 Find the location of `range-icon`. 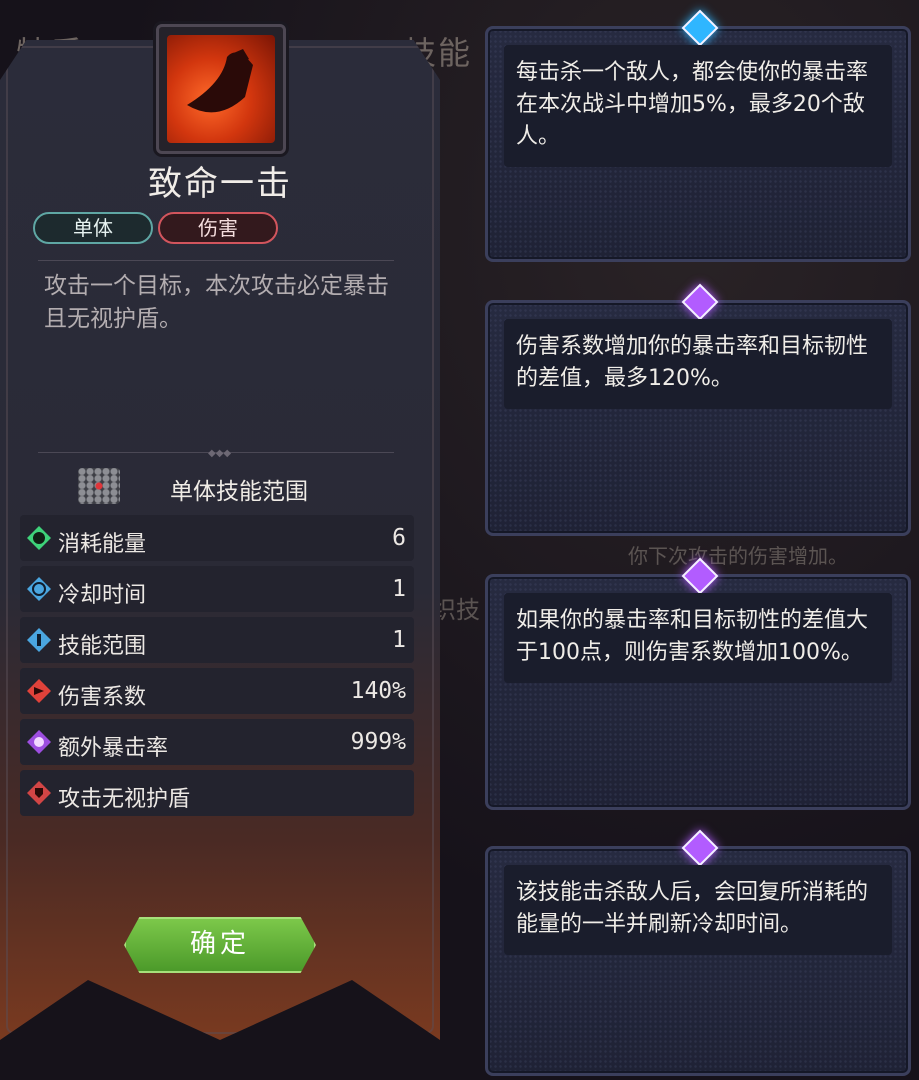

range-icon is located at coordinates (39, 640).